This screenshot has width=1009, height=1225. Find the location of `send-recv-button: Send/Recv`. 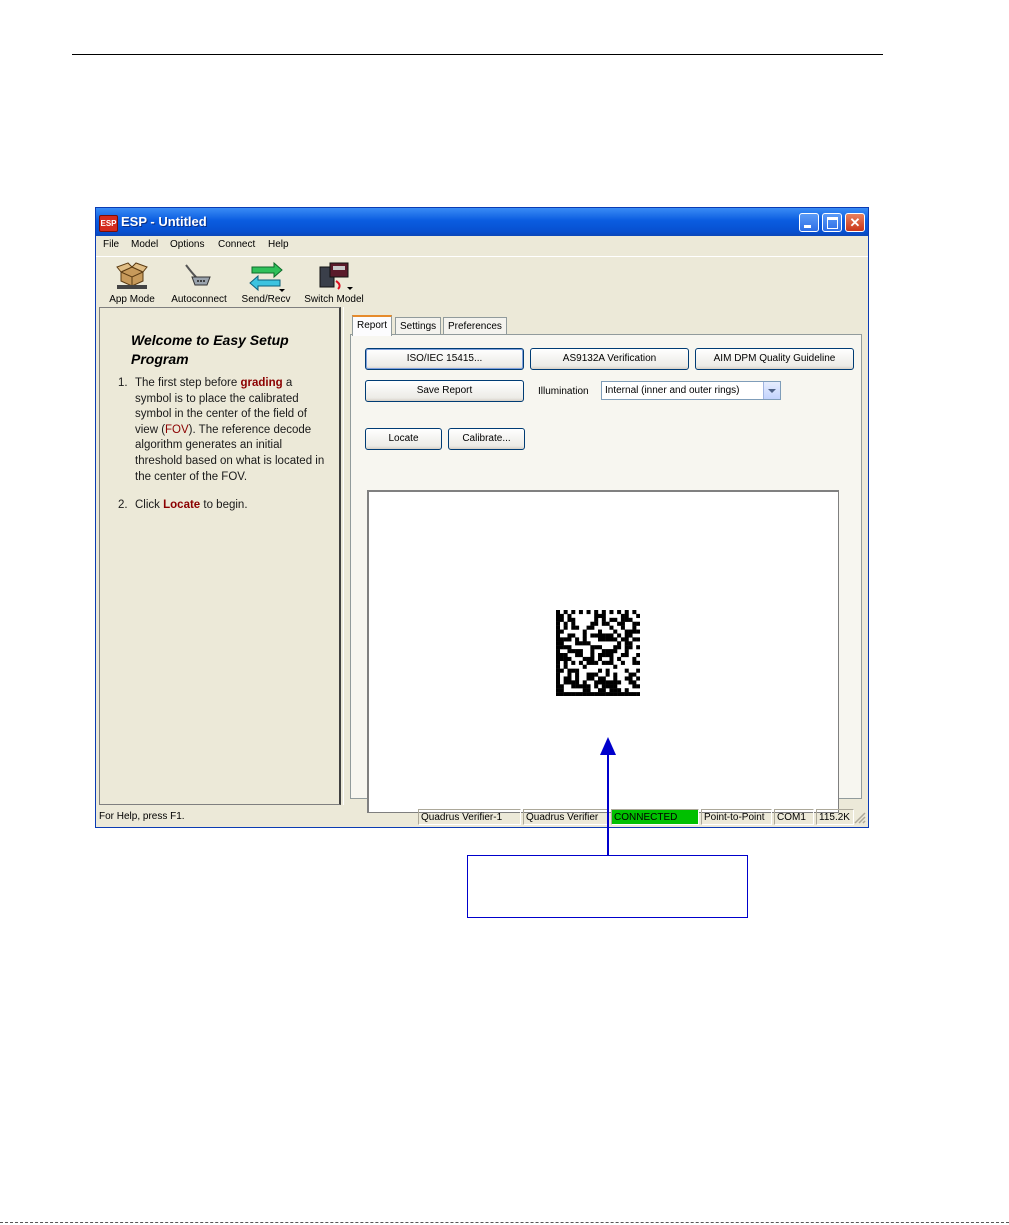

send-recv-button: Send/Recv is located at coordinates (266, 282).